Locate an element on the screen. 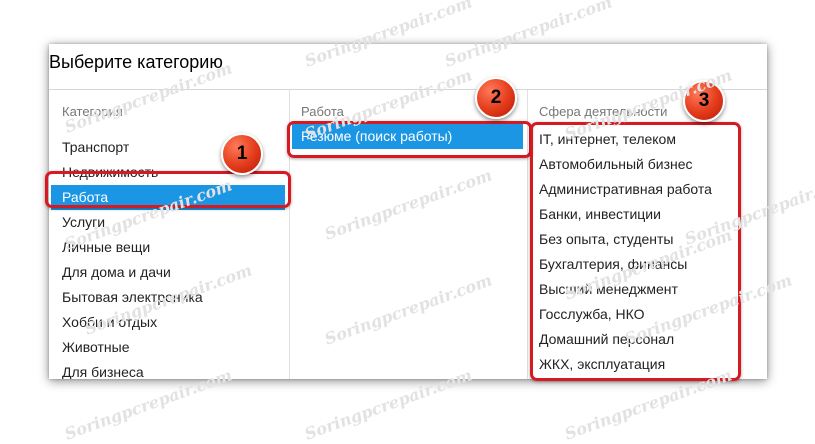 The height and width of the screenshot is (444, 815). field-item-auto: Автомобильный бизнес is located at coordinates (647, 164).